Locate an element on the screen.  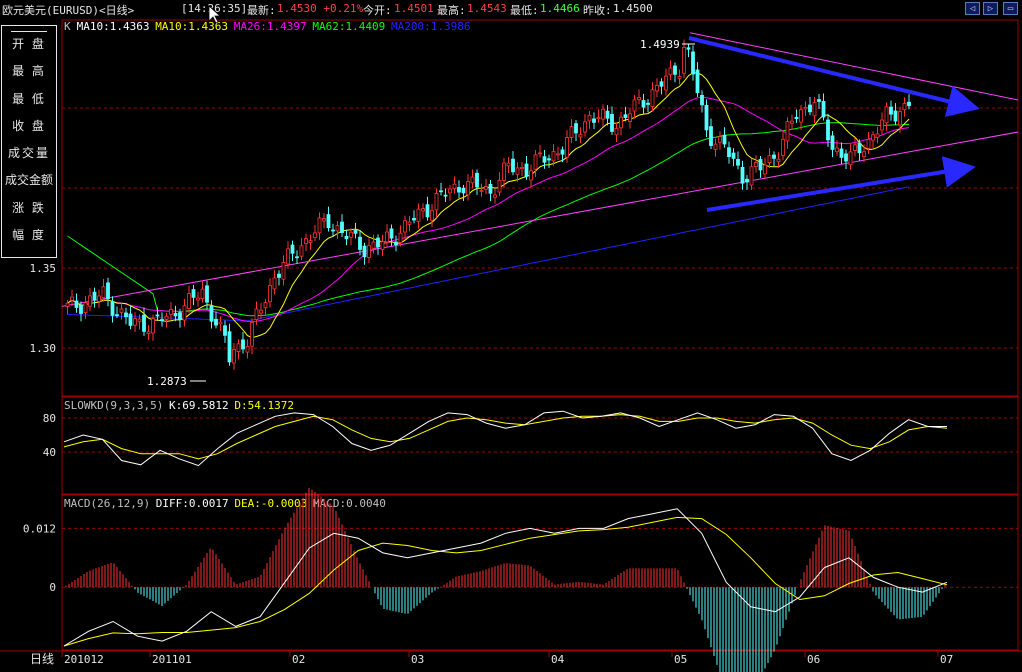
macd-axis-label: 0 is located at coordinates (52, 587).